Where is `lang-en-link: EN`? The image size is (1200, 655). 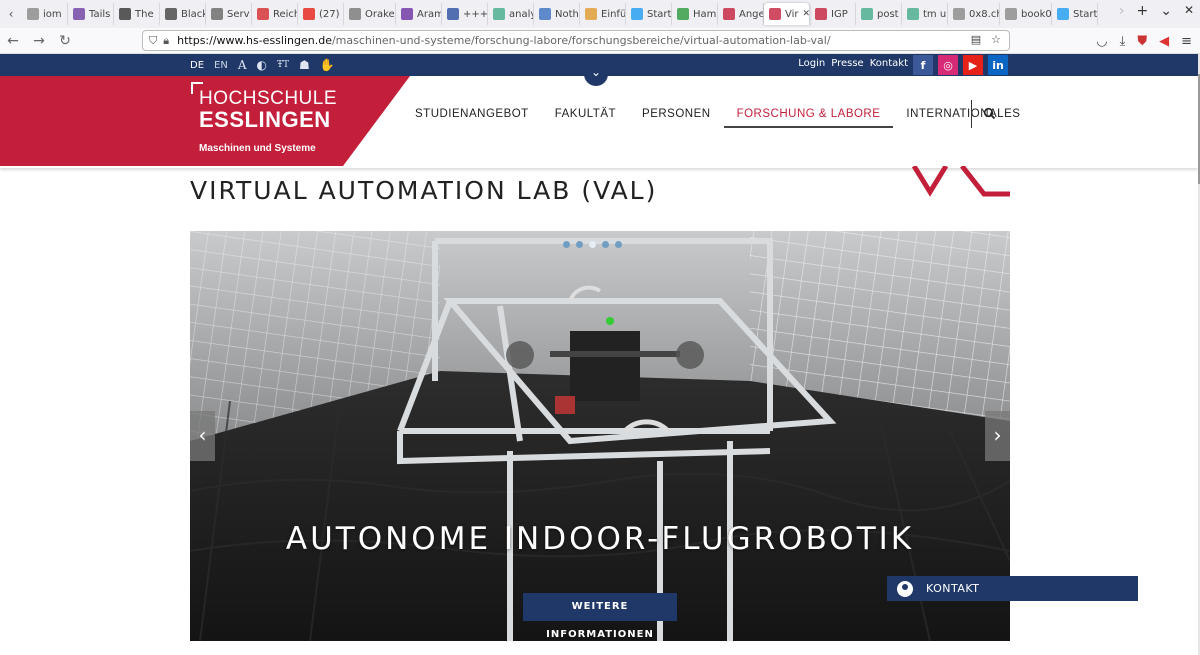
lang-en-link: EN is located at coordinates (221, 65).